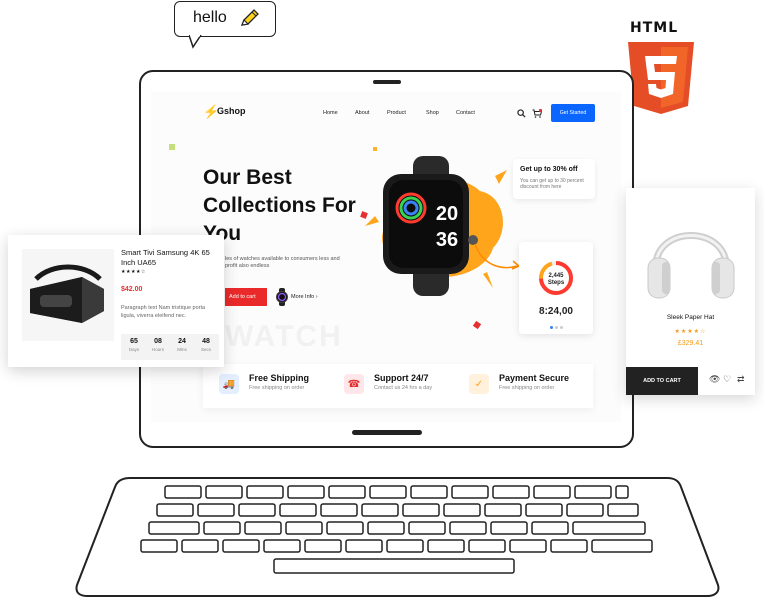 Image resolution: width=764 pixels, height=602 pixels. Describe the element at coordinates (497, 256) in the screenshot. I see `arrow-connector` at that location.